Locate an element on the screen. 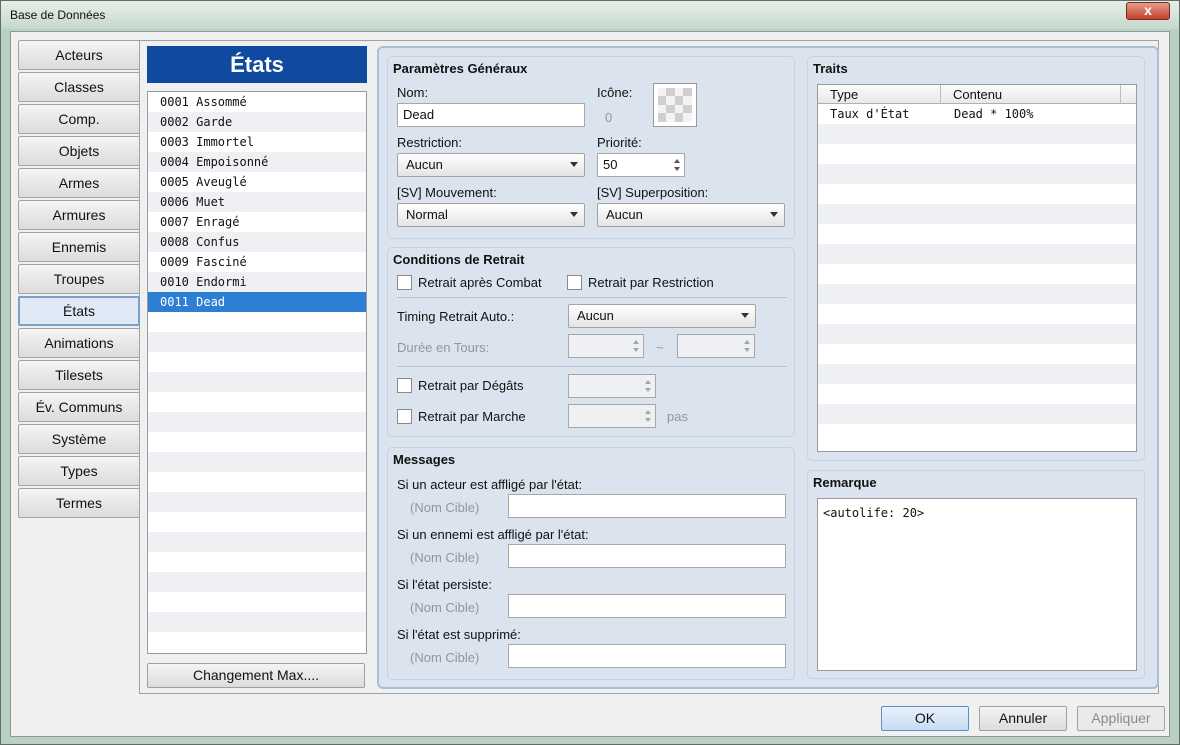 This screenshot has height=745, width=1180. message-field-removed is located at coordinates (647, 656).